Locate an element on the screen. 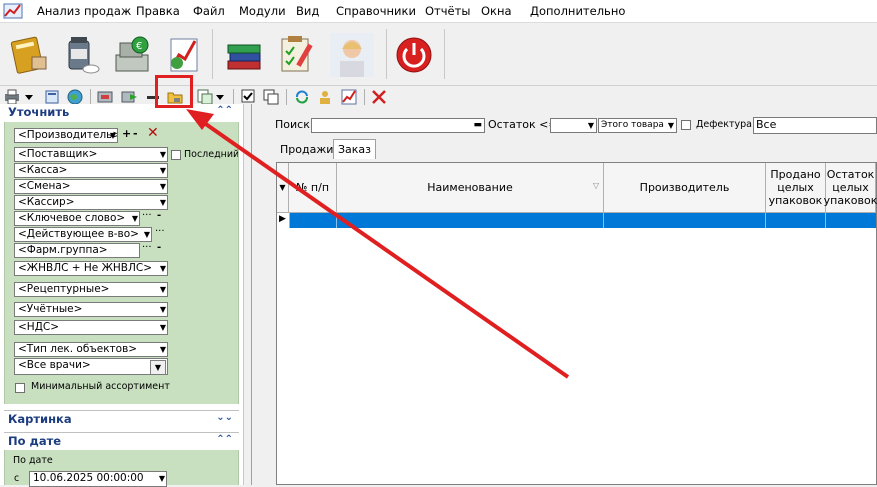 The height and width of the screenshot is (487, 877). picture-title: Картинка is located at coordinates (40, 419).